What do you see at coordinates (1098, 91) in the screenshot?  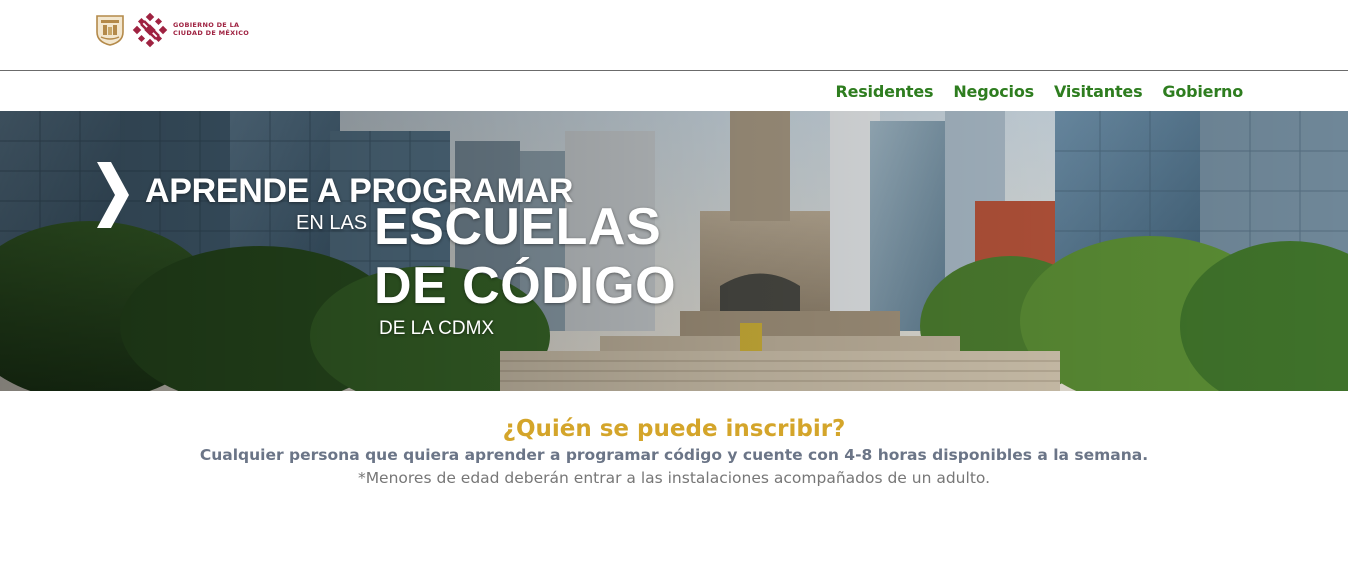 I see `nav-item-visitantes: Visitantes` at bounding box center [1098, 91].